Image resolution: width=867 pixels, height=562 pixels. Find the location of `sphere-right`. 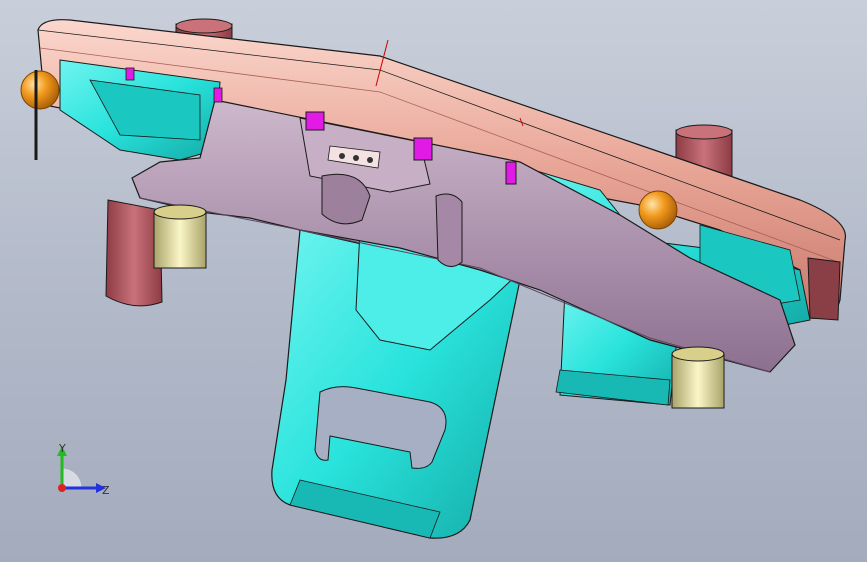

sphere-right is located at coordinates (658, 210).